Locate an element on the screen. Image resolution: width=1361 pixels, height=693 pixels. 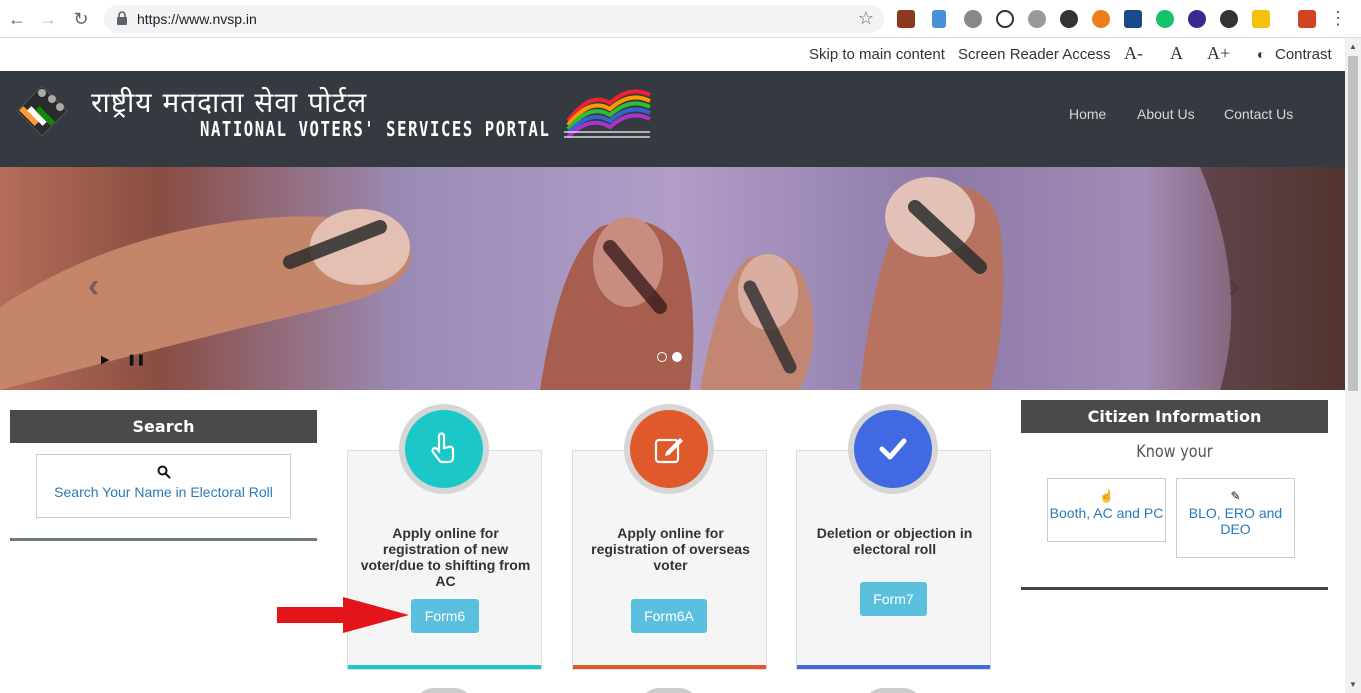
edit-icon is located at coordinates (668, 451).